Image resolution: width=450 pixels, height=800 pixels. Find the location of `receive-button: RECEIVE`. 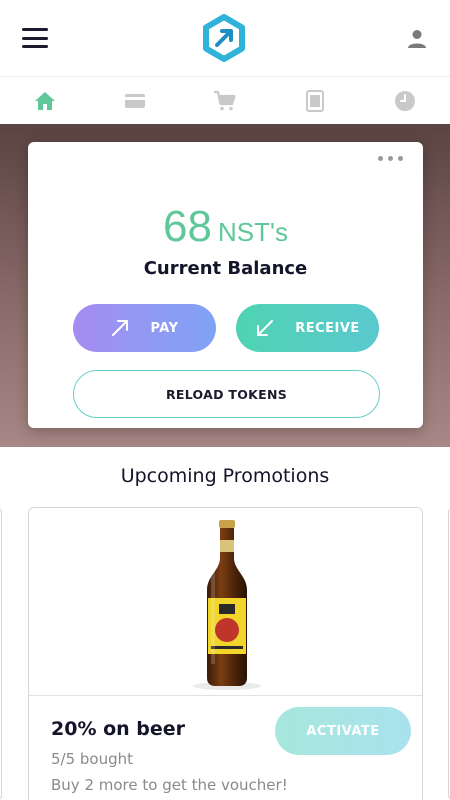

receive-button: RECEIVE is located at coordinates (307, 328).